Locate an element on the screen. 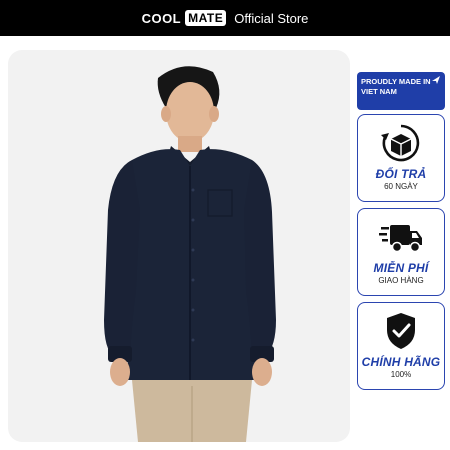 The height and width of the screenshot is (450, 450). return-policy-card: ĐỔI TRẢ 60 NGÀY is located at coordinates (401, 158).